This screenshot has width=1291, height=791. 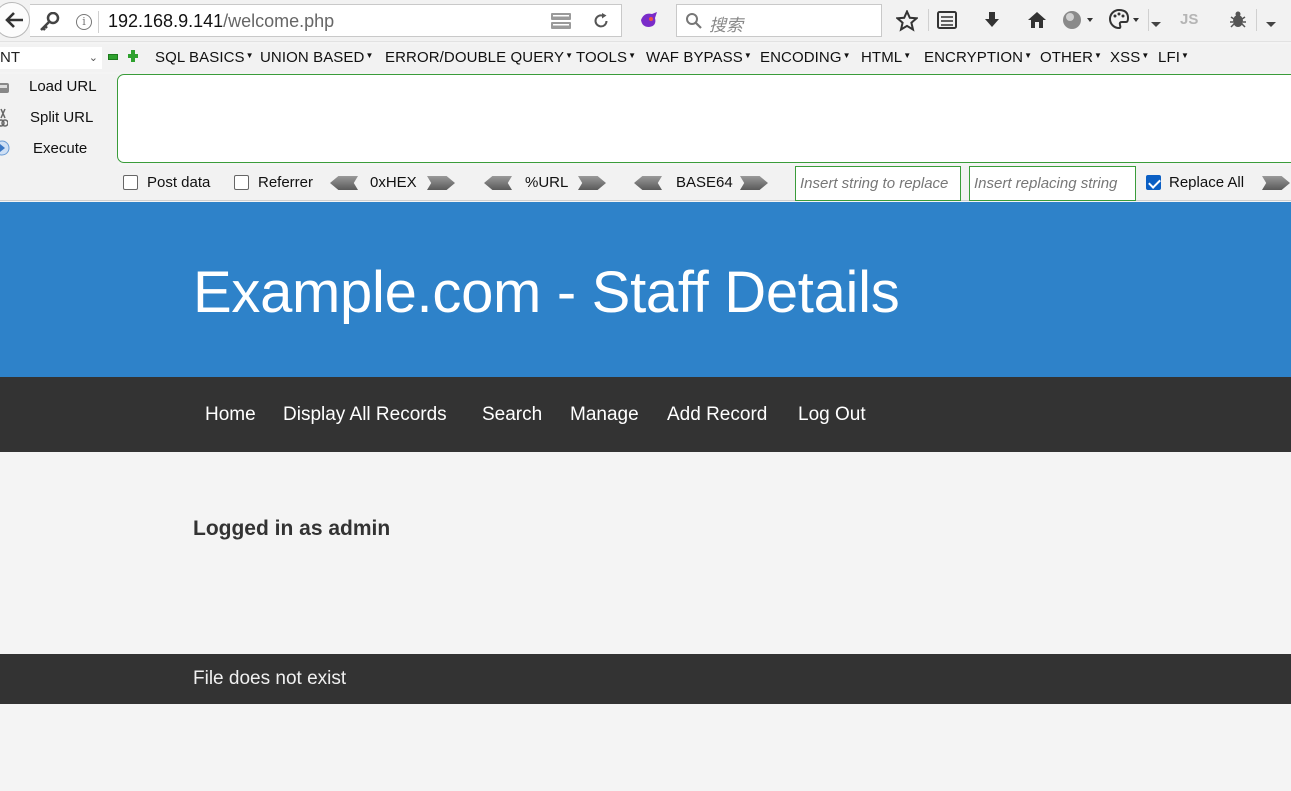 I want to click on login-status: Logged in as admin, so click(x=292, y=528).